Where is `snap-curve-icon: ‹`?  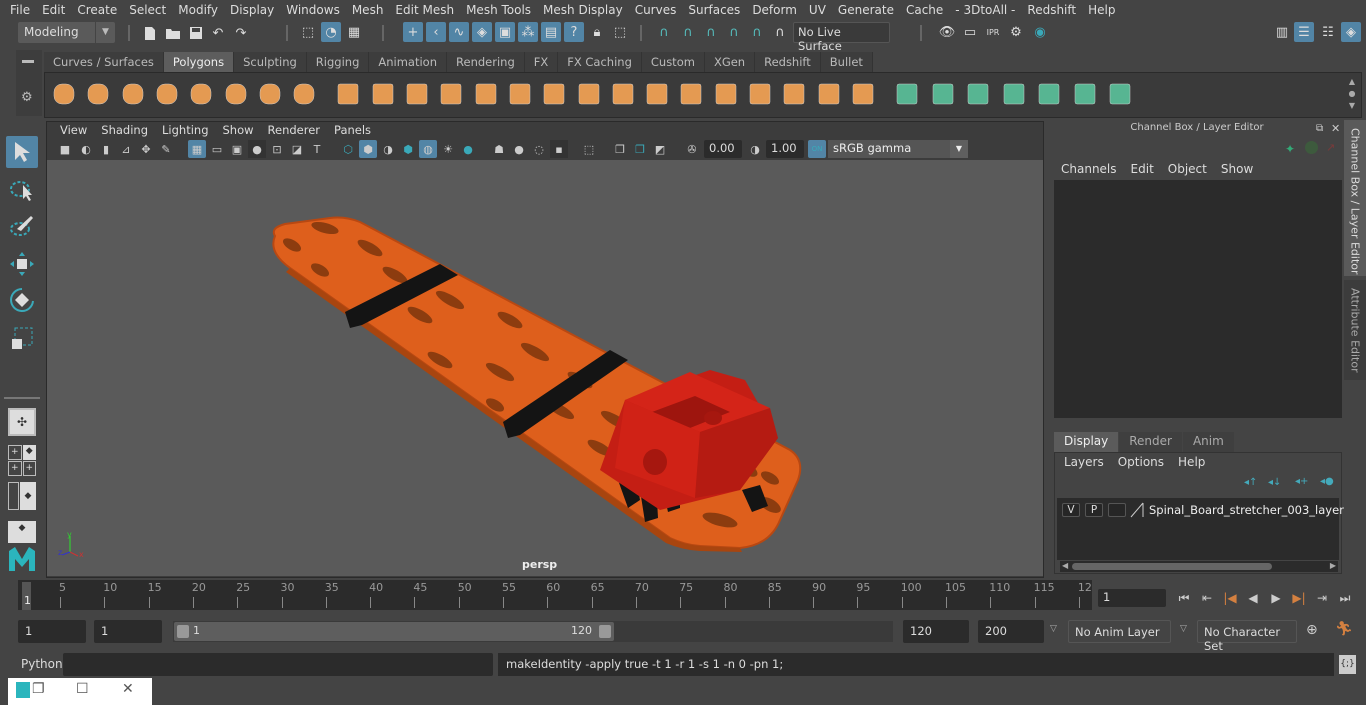 snap-curve-icon: ‹ is located at coordinates (436, 32).